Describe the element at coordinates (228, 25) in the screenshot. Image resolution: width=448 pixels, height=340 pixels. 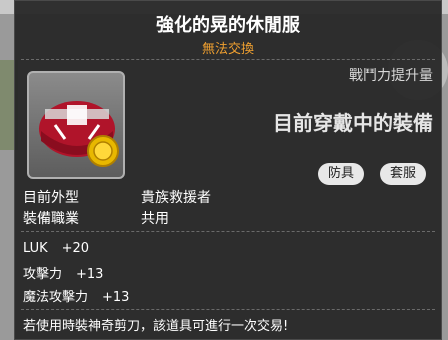
I see `item-name: 強化的晃的休閒服` at that location.